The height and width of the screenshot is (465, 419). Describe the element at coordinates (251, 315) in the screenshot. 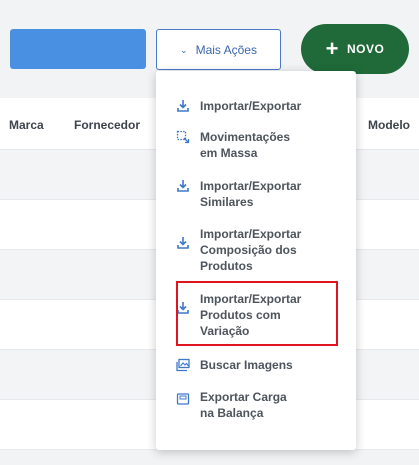

I see `menu-item-label: Importar/Exportar Produtos com Variação` at that location.